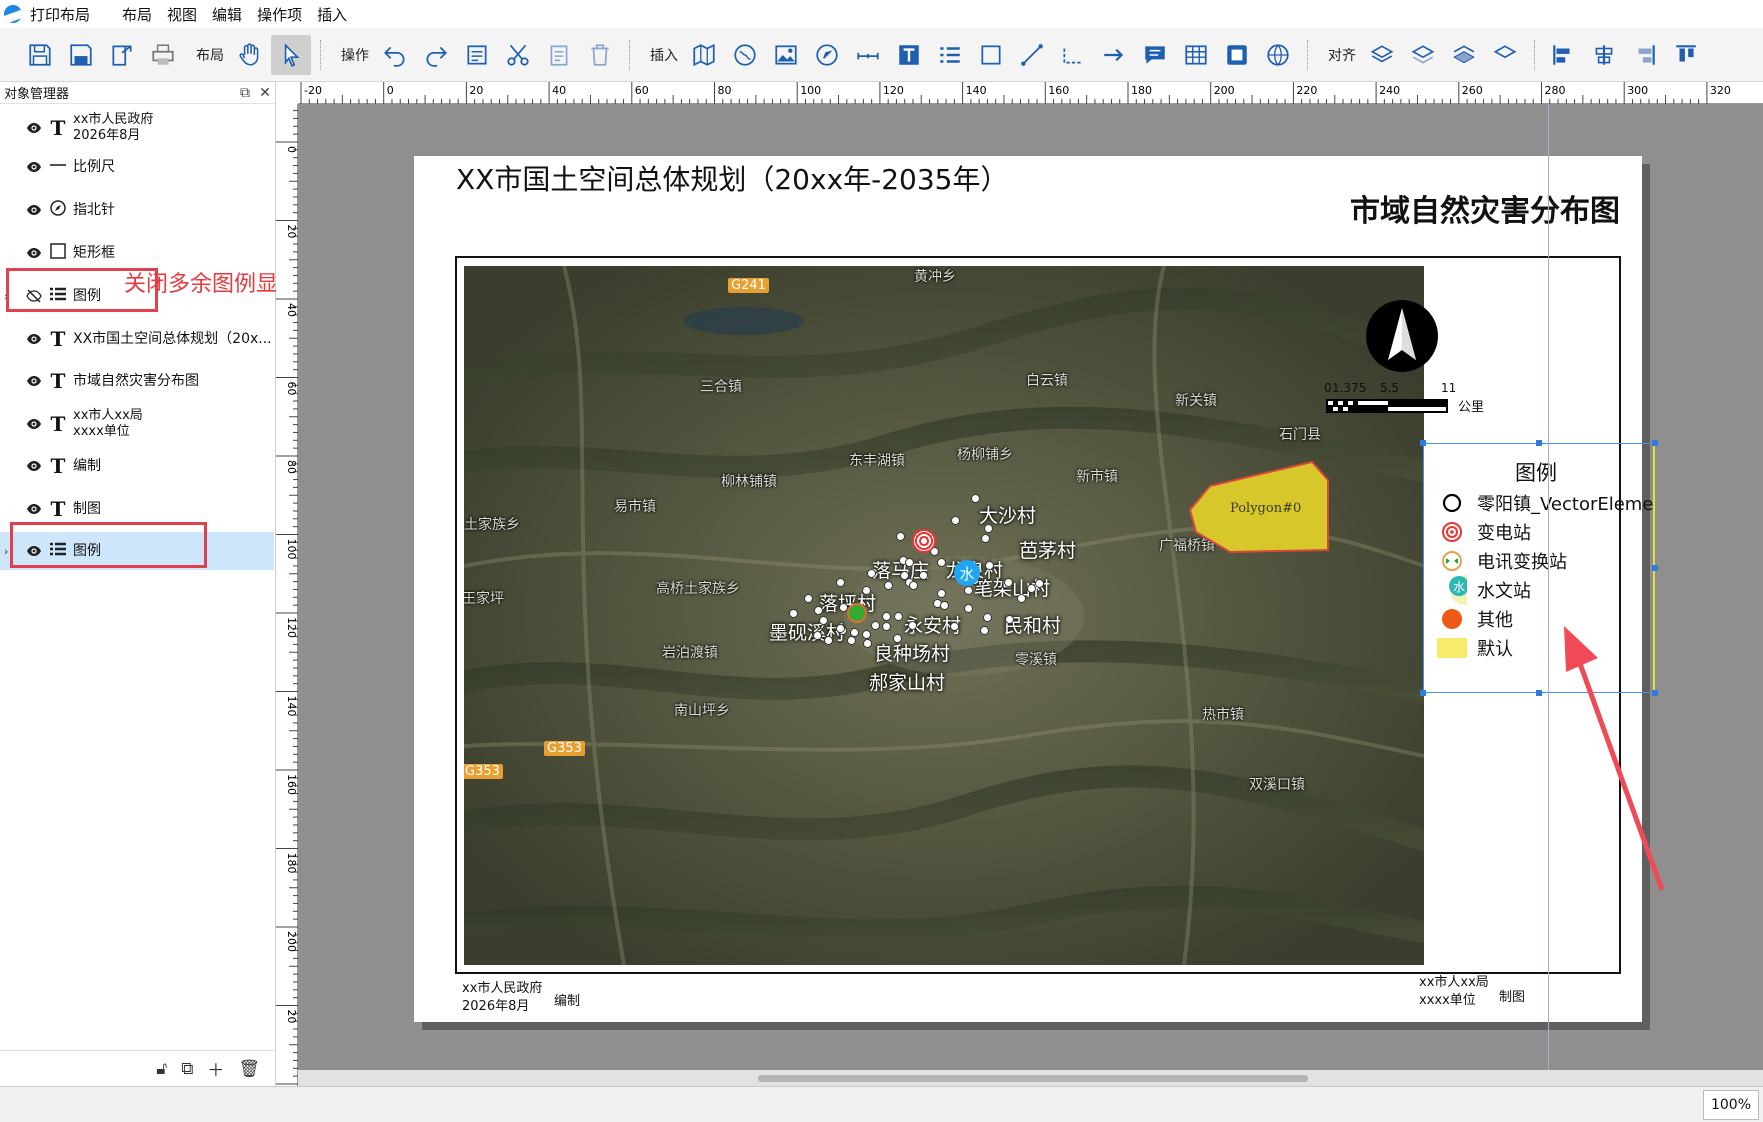 The image size is (1763, 1122). What do you see at coordinates (245, 93) in the screenshot?
I see `float-panel-icon: ⧉` at bounding box center [245, 93].